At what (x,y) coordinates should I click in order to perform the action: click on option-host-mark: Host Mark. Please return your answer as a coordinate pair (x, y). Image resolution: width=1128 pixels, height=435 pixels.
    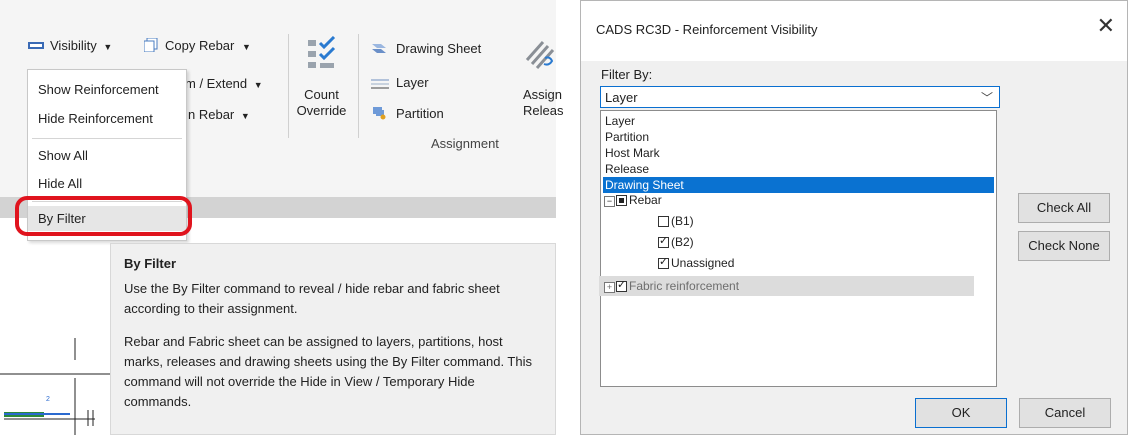
    Looking at the image, I should click on (798, 153).